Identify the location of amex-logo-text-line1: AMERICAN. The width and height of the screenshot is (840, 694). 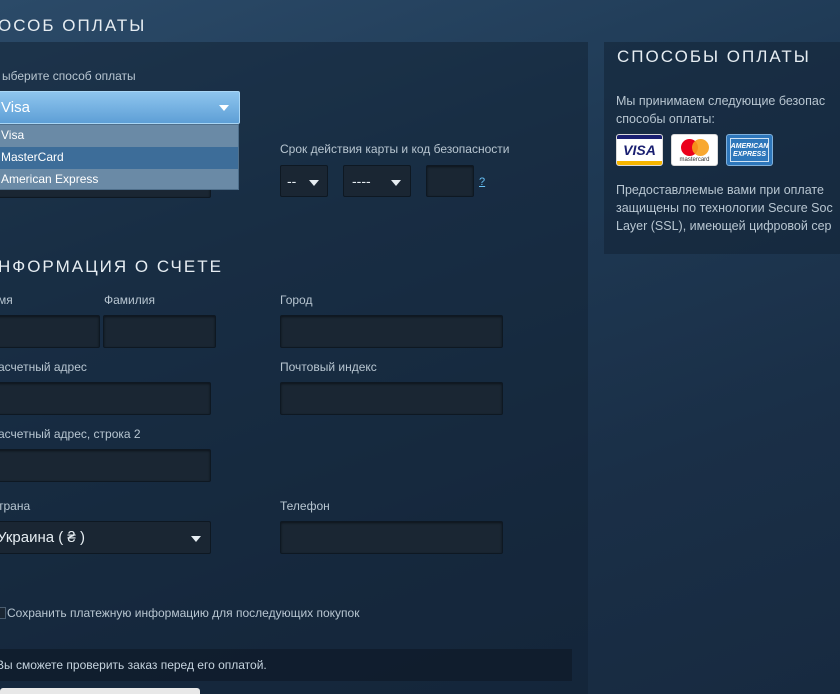
(749, 146).